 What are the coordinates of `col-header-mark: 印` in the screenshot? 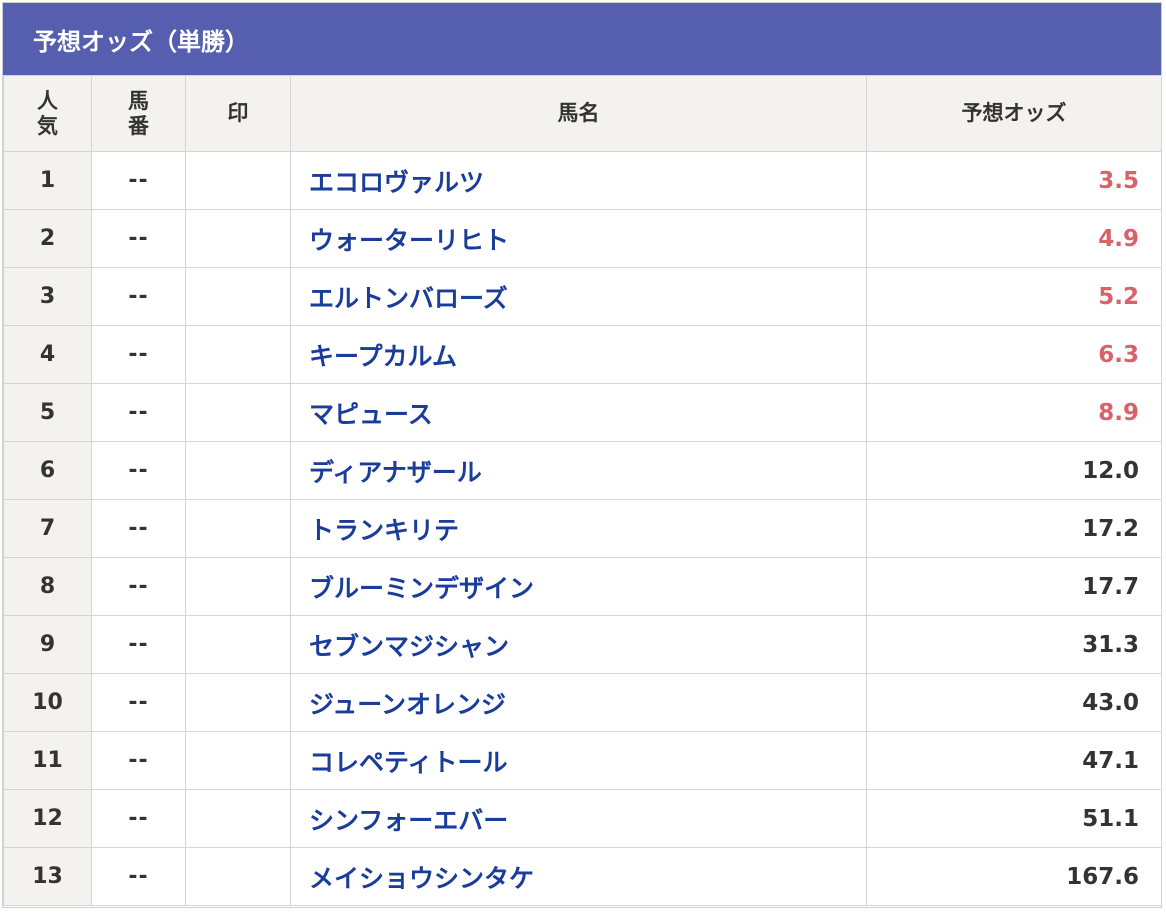 It's located at (238, 113).